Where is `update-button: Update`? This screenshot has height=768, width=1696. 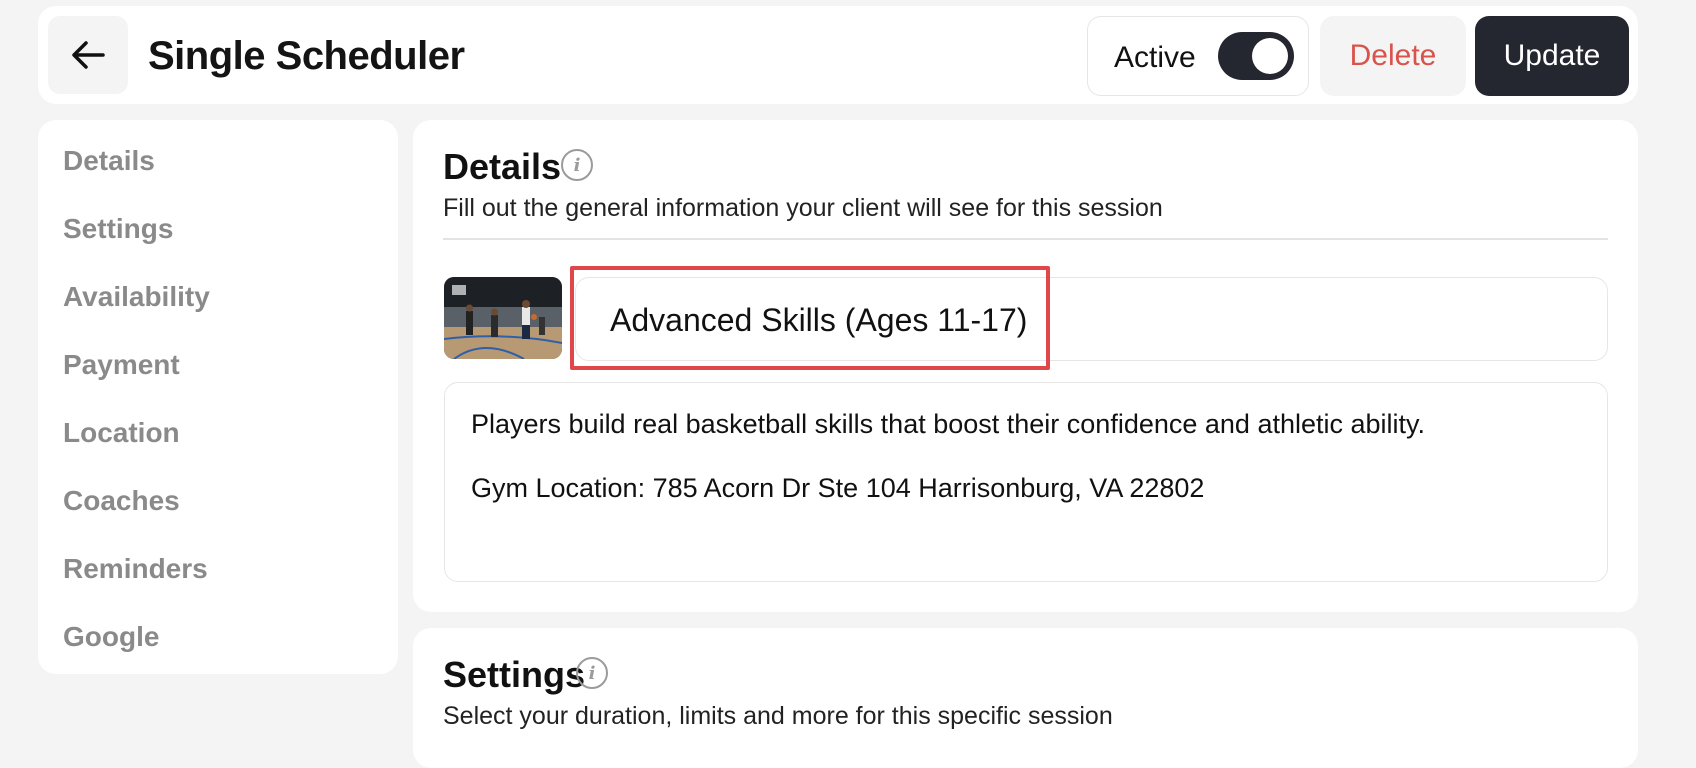 update-button: Update is located at coordinates (1552, 56).